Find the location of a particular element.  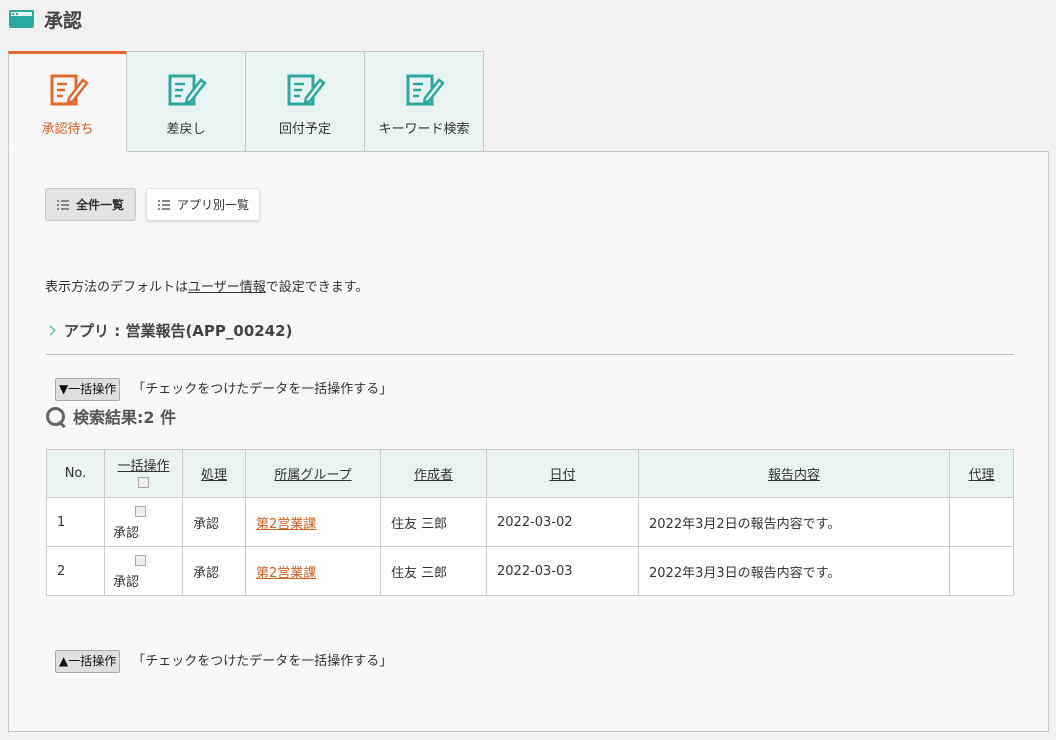

tab-label: キーワード検索 is located at coordinates (424, 129).